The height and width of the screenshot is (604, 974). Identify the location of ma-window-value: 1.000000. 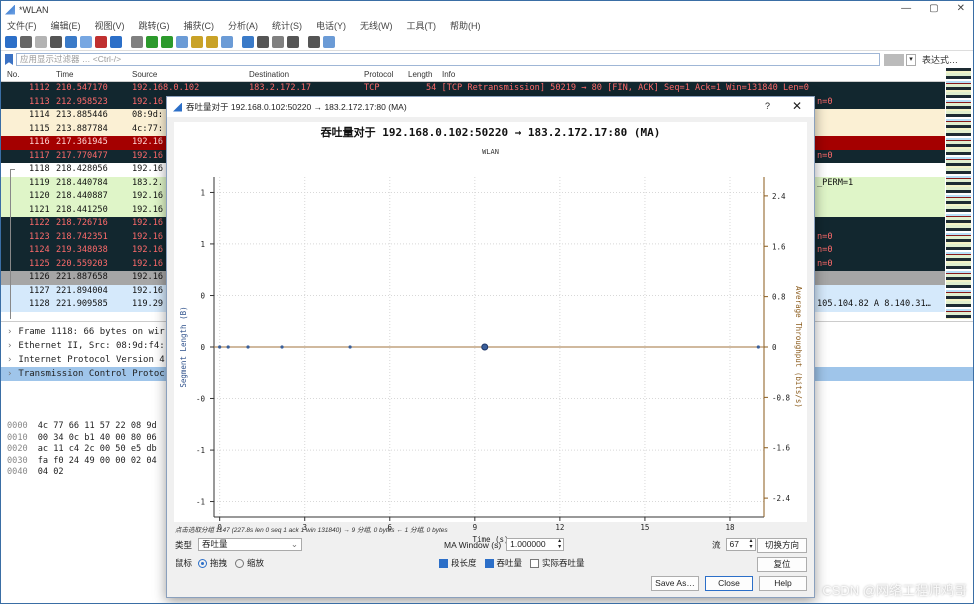
(528, 544).